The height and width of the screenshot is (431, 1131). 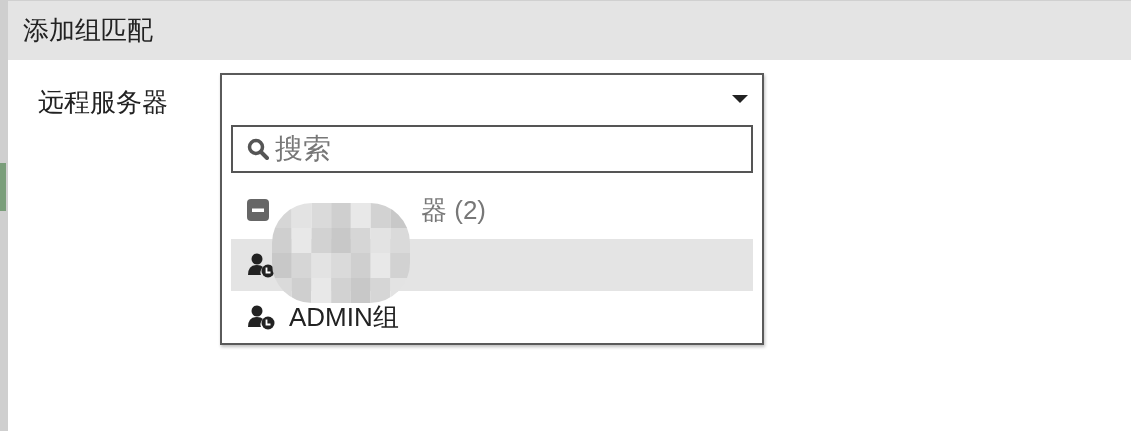 What do you see at coordinates (495, 149) in the screenshot?
I see `search-input: 搜索` at bounding box center [495, 149].